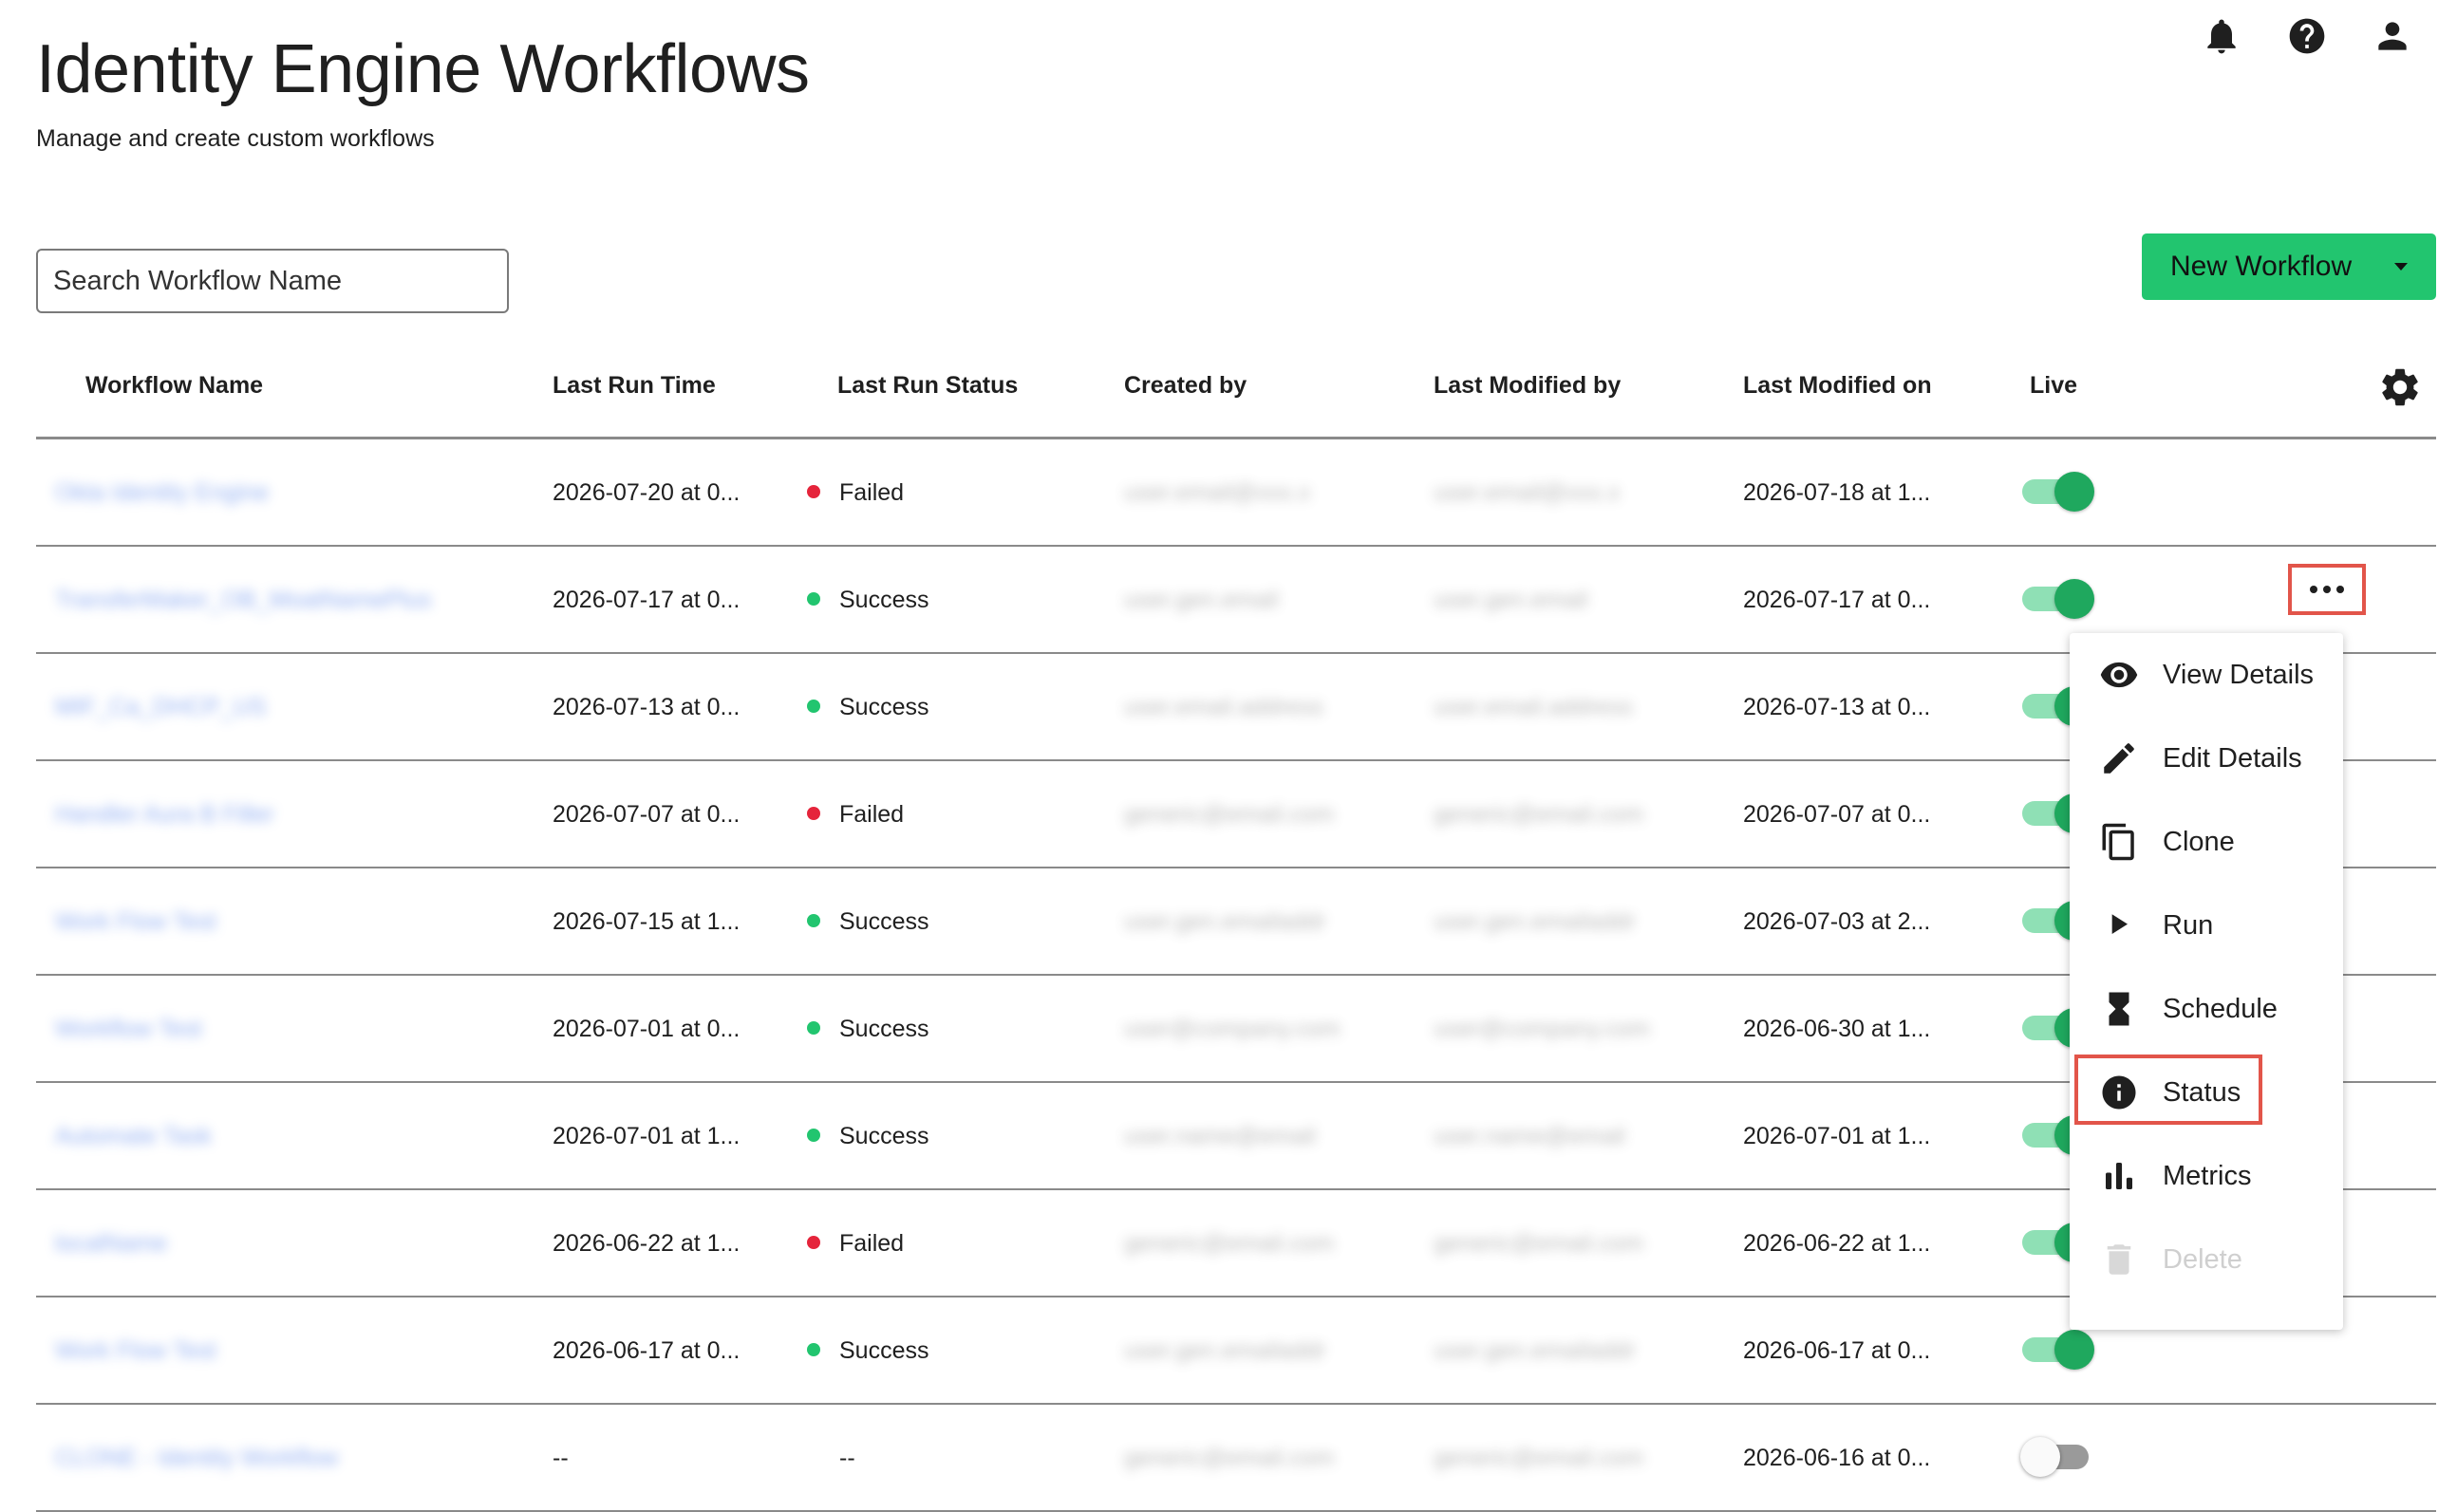 The height and width of the screenshot is (1512, 2457). Describe the element at coordinates (1837, 386) in the screenshot. I see `column-header-last-modified-on: Last Modified on` at that location.